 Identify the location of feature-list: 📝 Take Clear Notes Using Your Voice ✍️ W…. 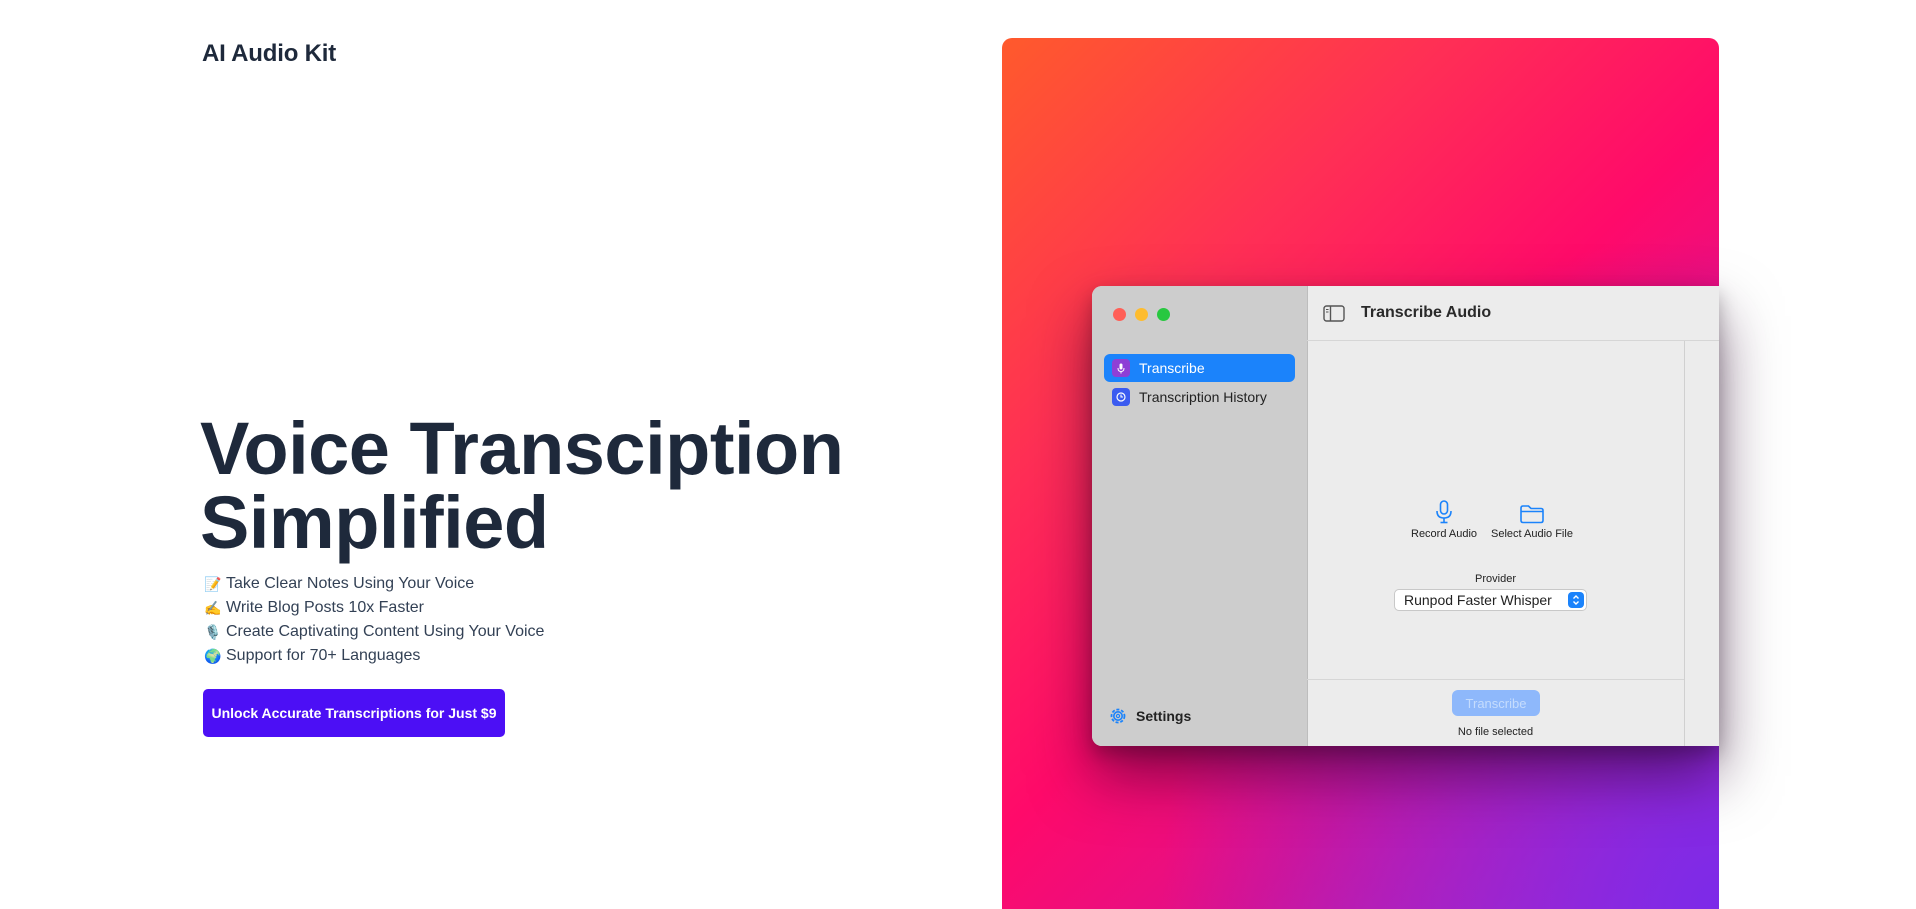
(374, 620).